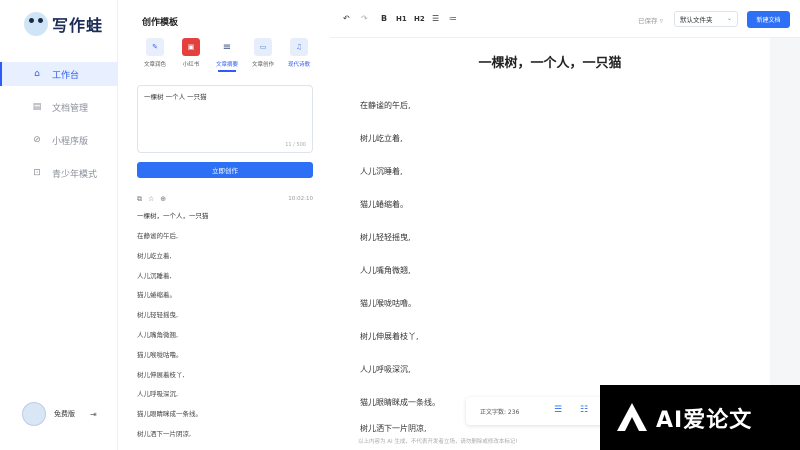  I want to click on template-panel-title: 创作模板, so click(160, 23).